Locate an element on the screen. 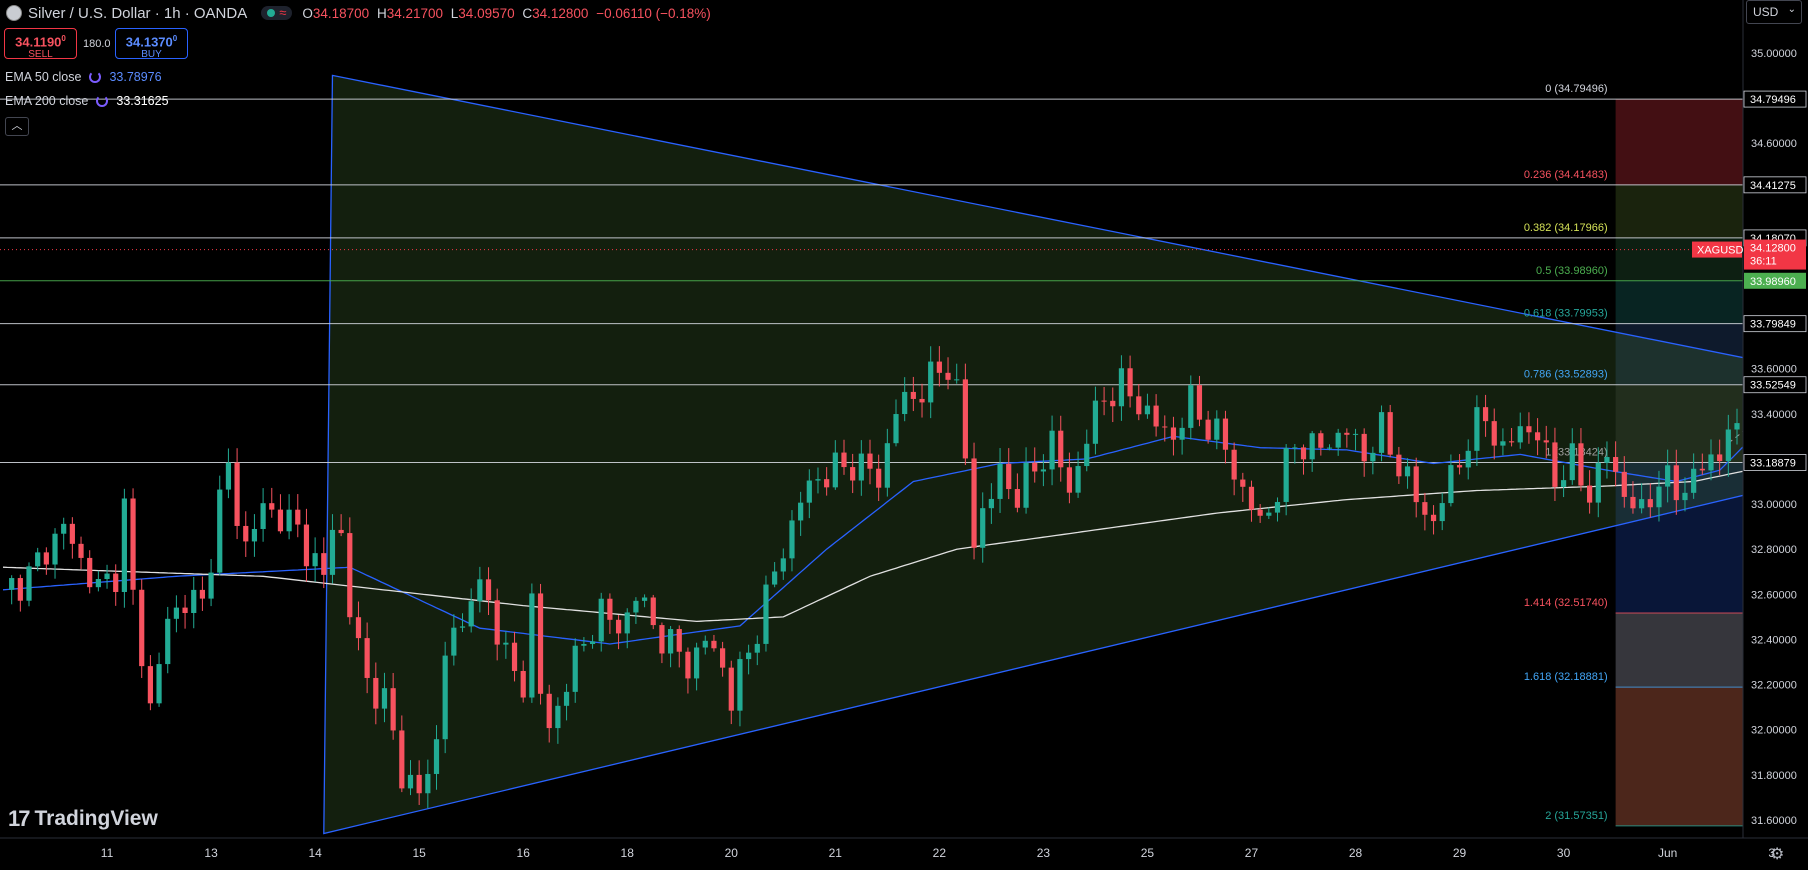  currency-select: USD ⌄ is located at coordinates (1774, 12).